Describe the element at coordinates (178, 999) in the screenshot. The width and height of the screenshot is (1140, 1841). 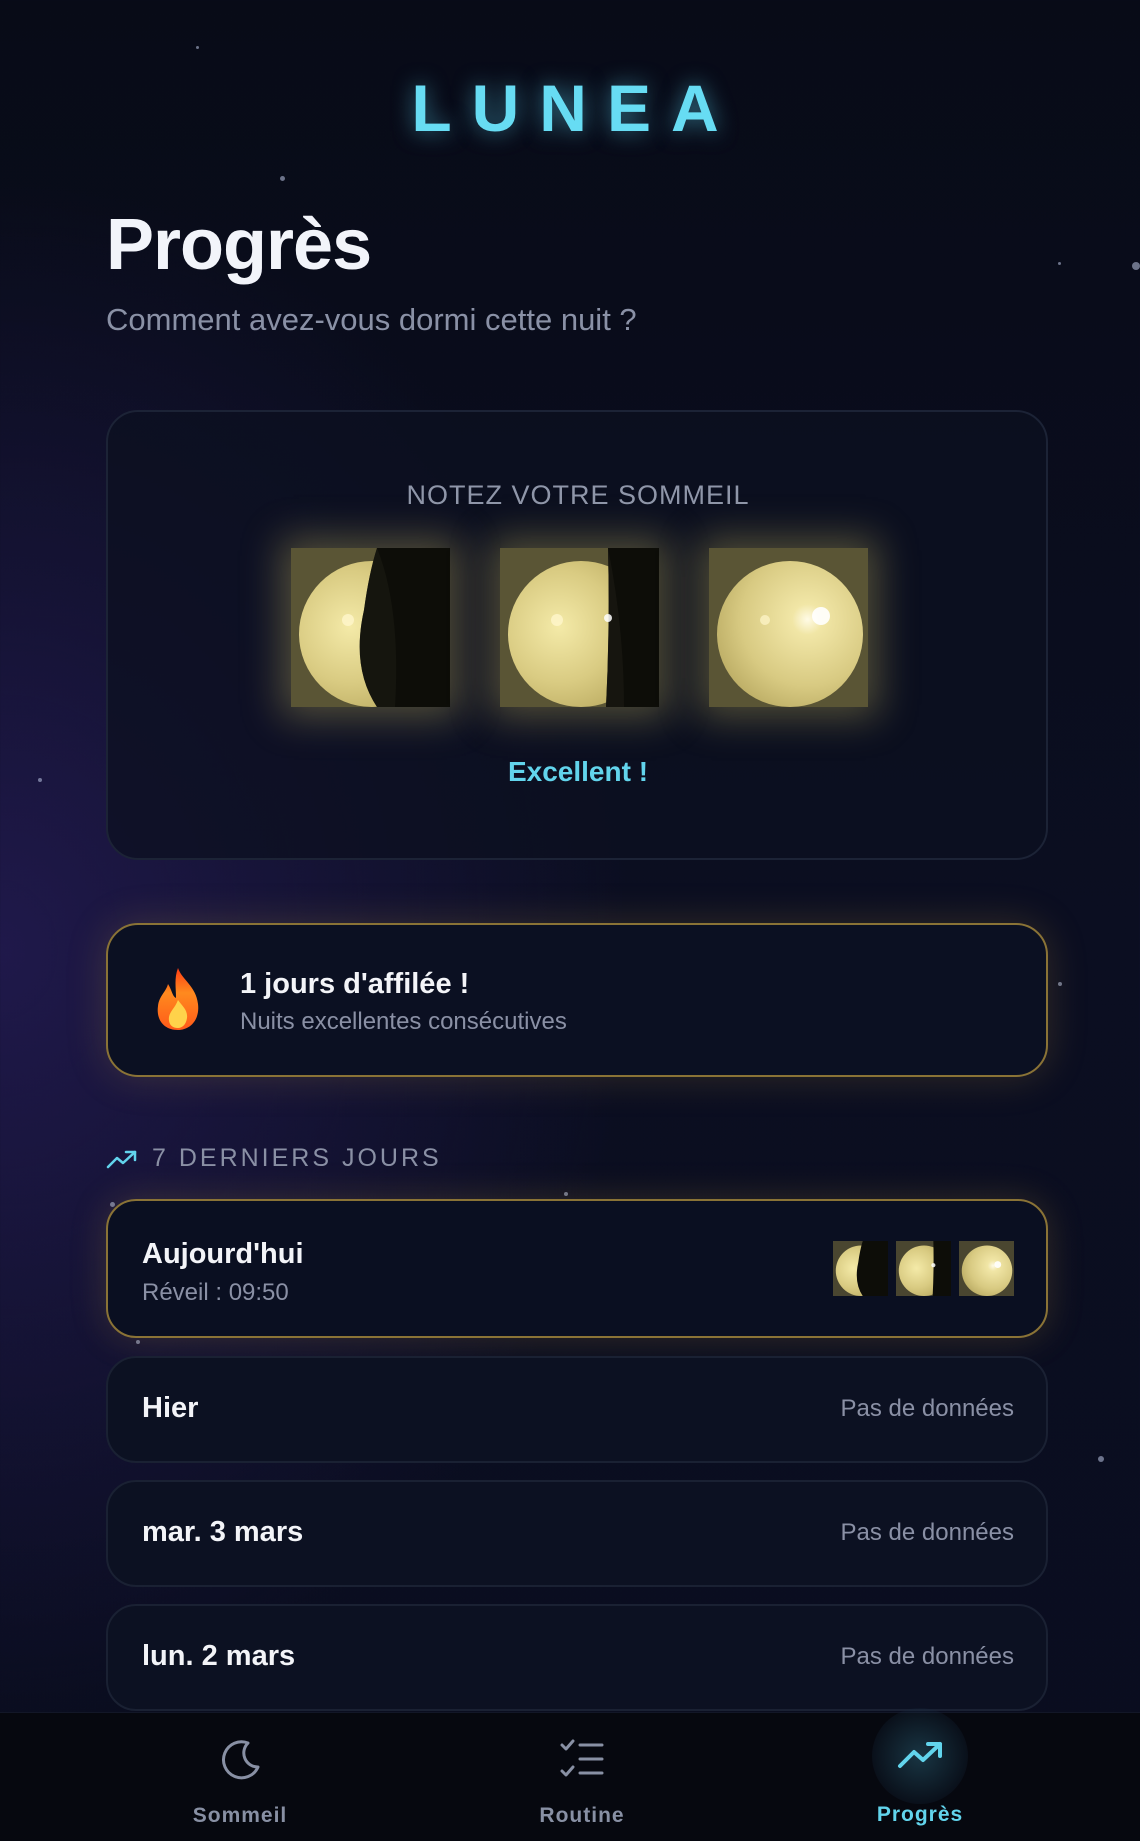
I see `flame-icon` at that location.